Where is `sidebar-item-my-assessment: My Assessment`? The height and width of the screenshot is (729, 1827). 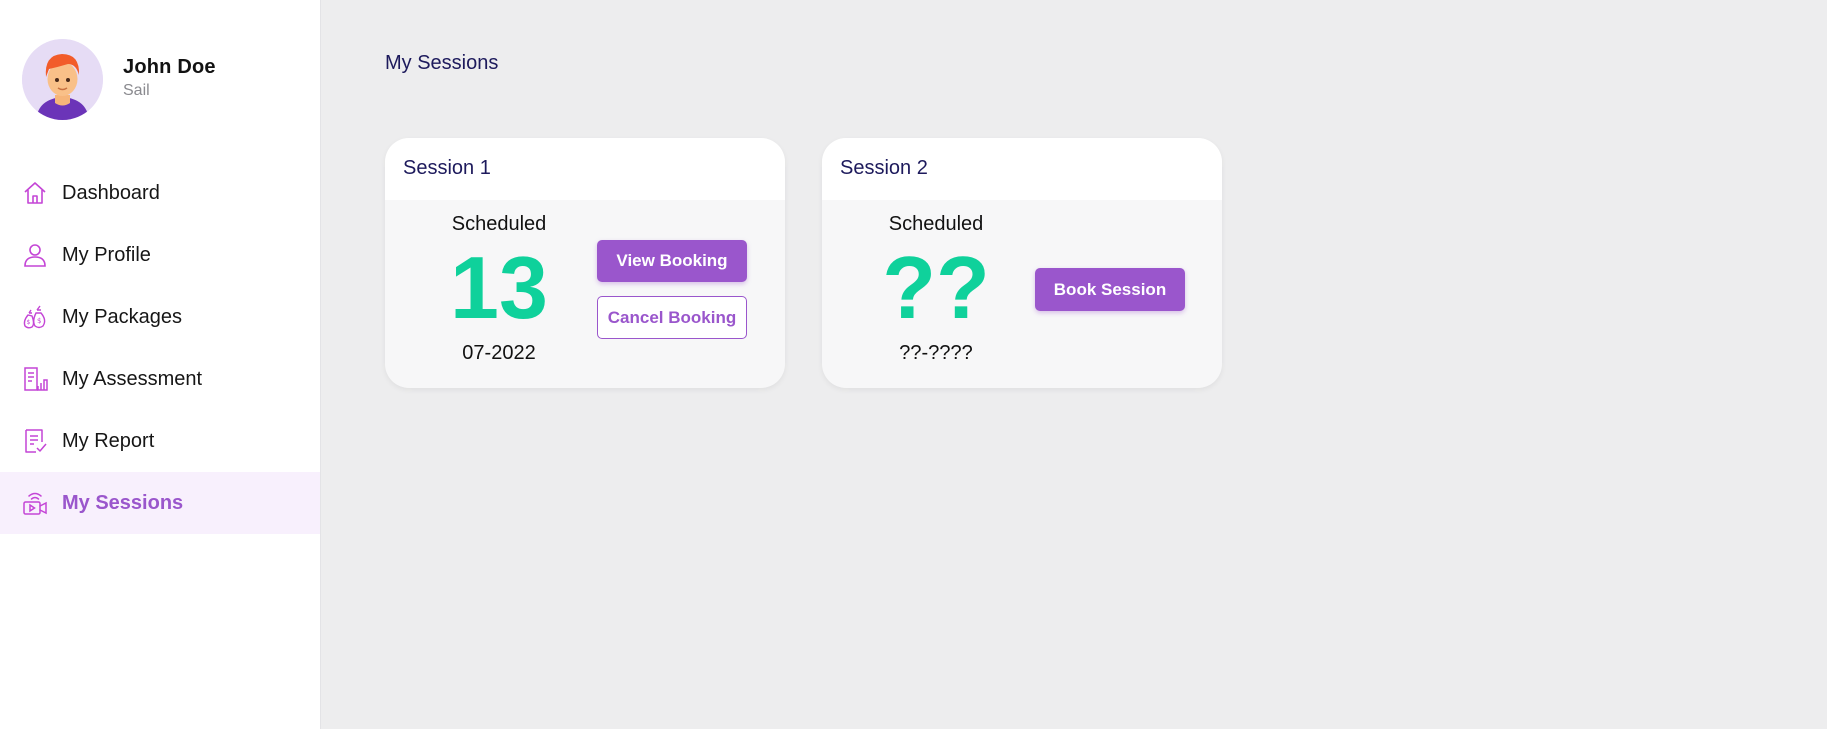 sidebar-item-my-assessment: My Assessment is located at coordinates (160, 379).